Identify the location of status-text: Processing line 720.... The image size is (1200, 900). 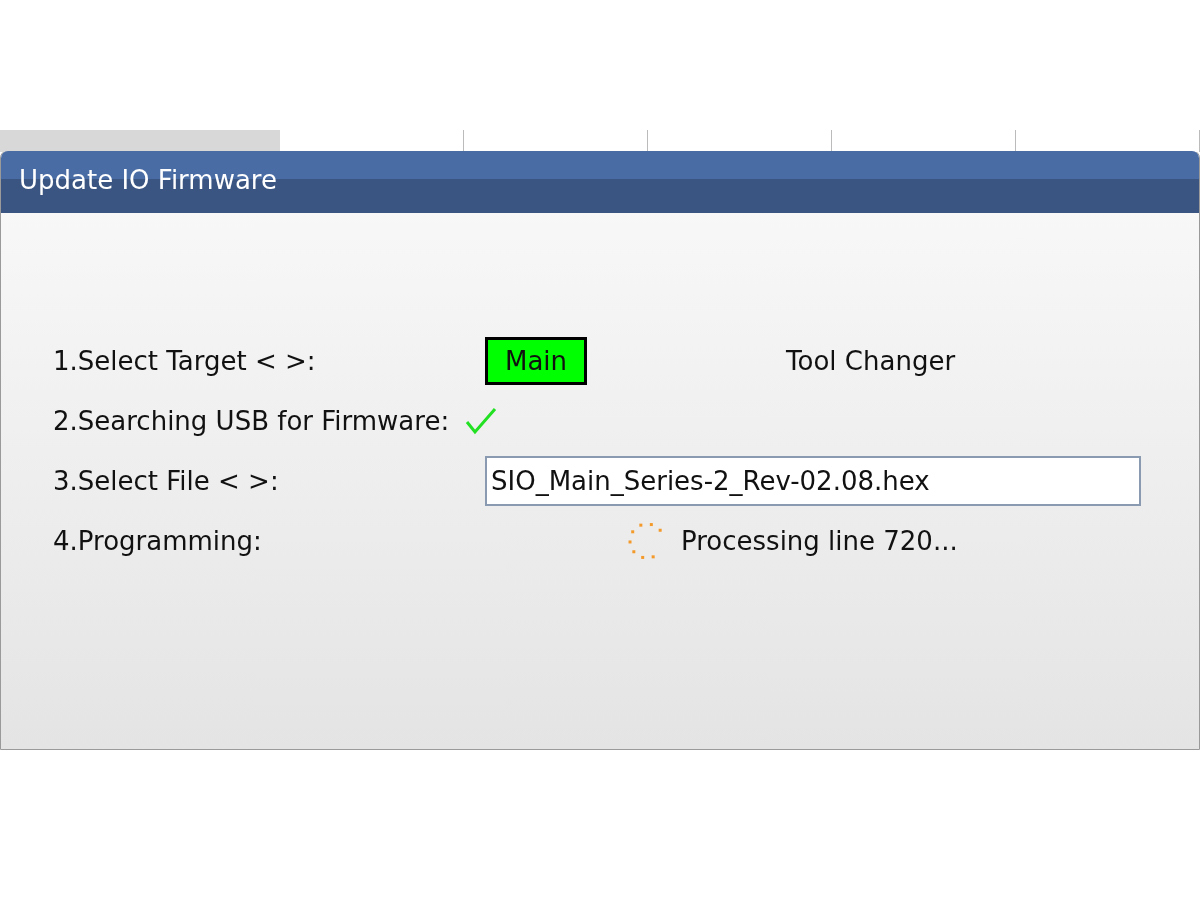
(819, 541).